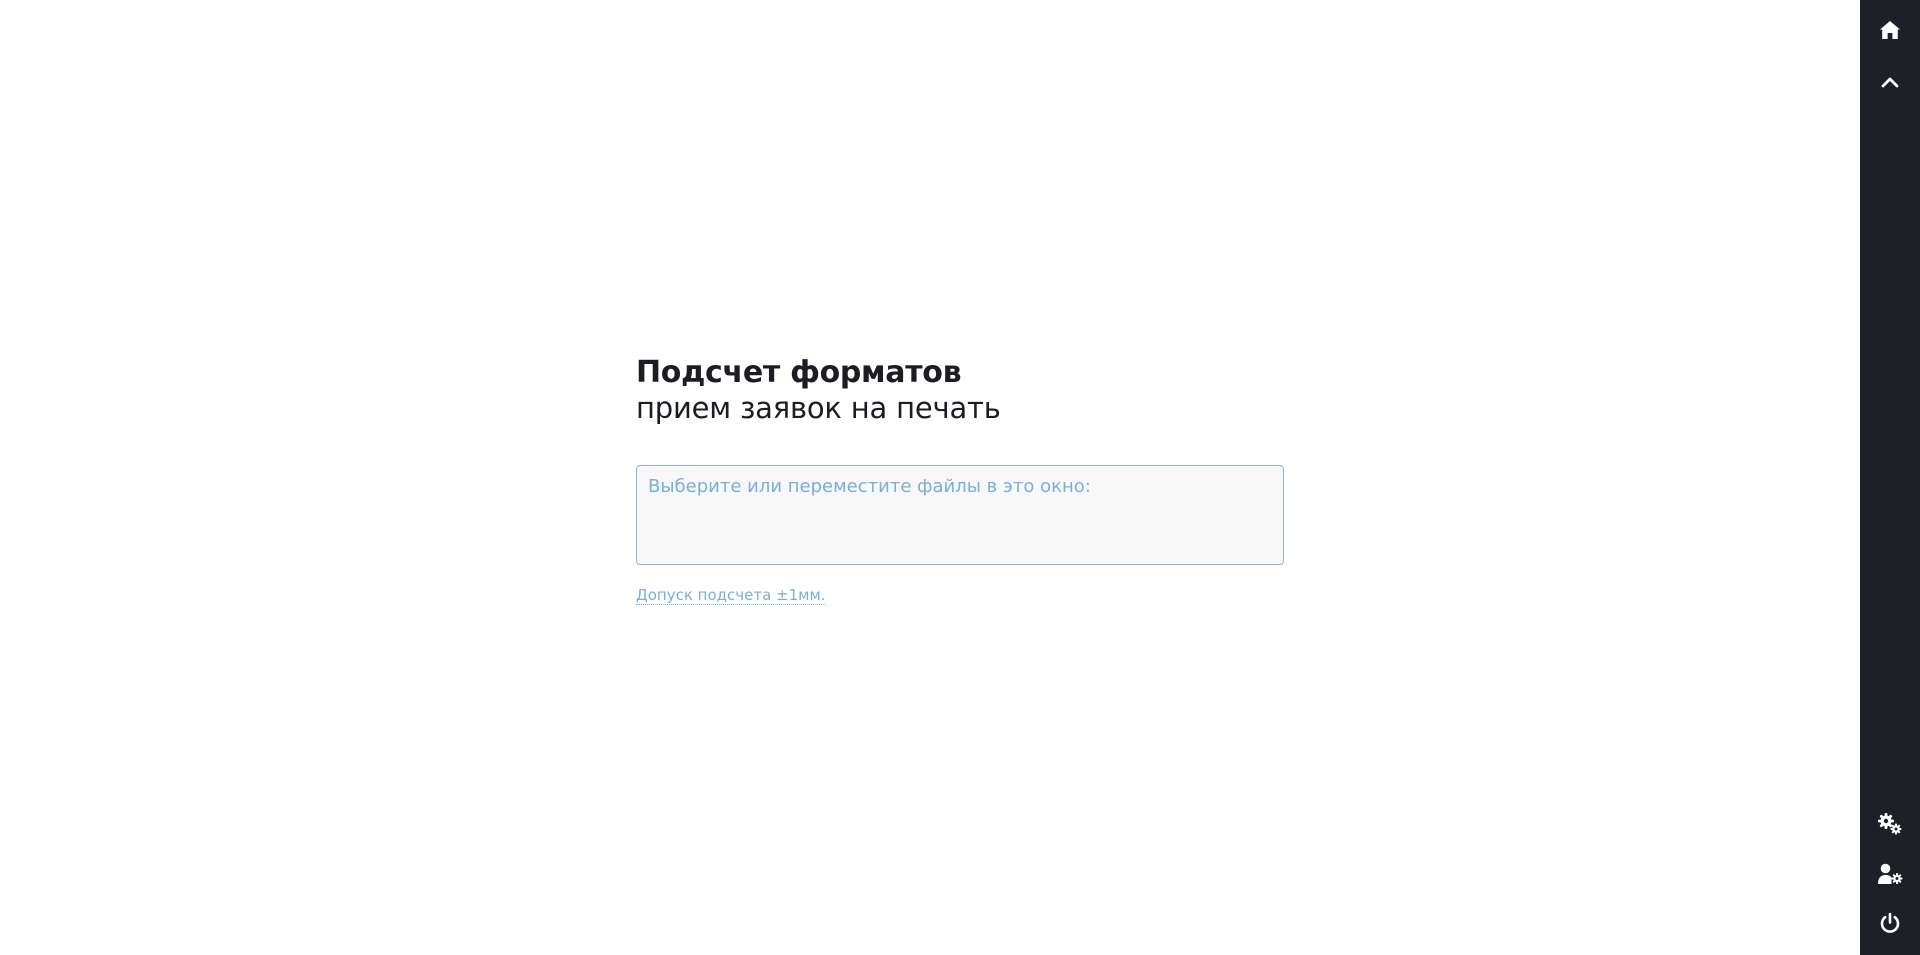 The image size is (1920, 955). What do you see at coordinates (818, 408) in the screenshot?
I see `page-subtitle: прием заявок на печать` at bounding box center [818, 408].